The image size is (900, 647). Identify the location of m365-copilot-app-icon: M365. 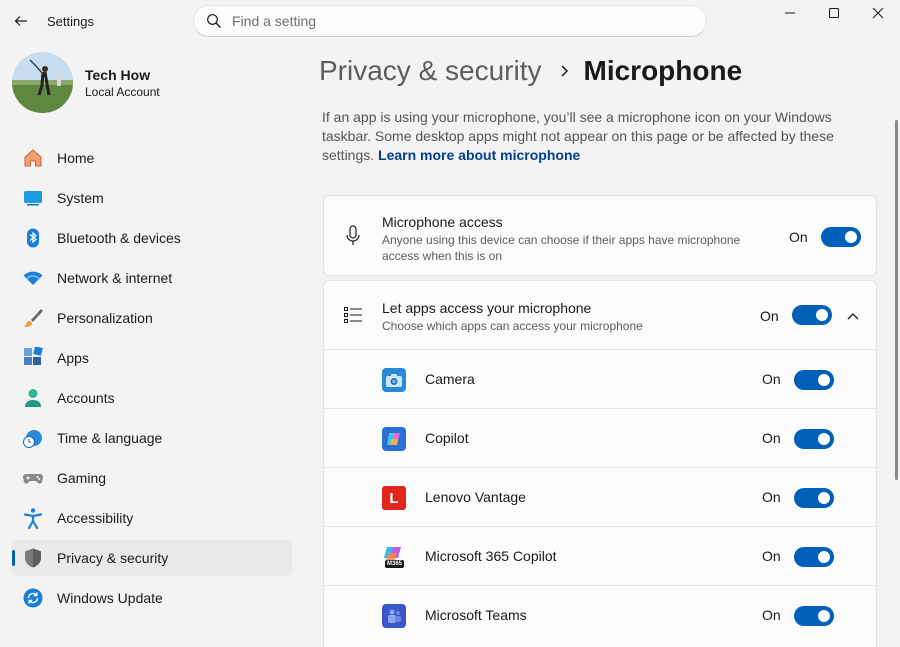
(394, 557).